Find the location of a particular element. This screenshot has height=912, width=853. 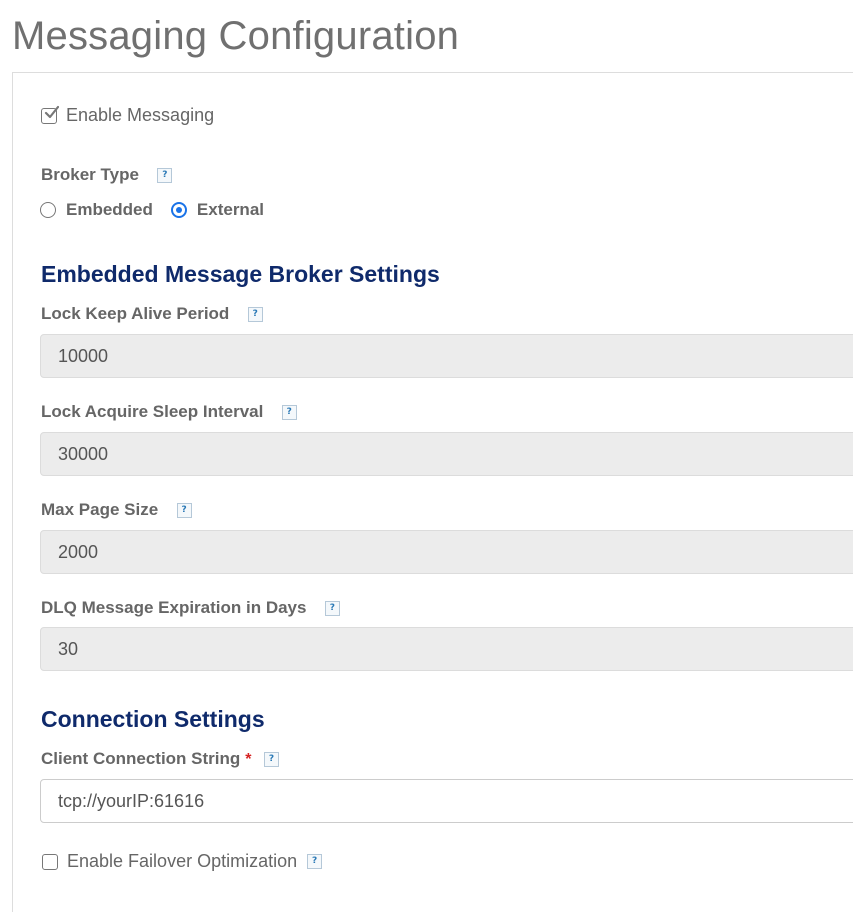

client-connection-input is located at coordinates (446, 801).